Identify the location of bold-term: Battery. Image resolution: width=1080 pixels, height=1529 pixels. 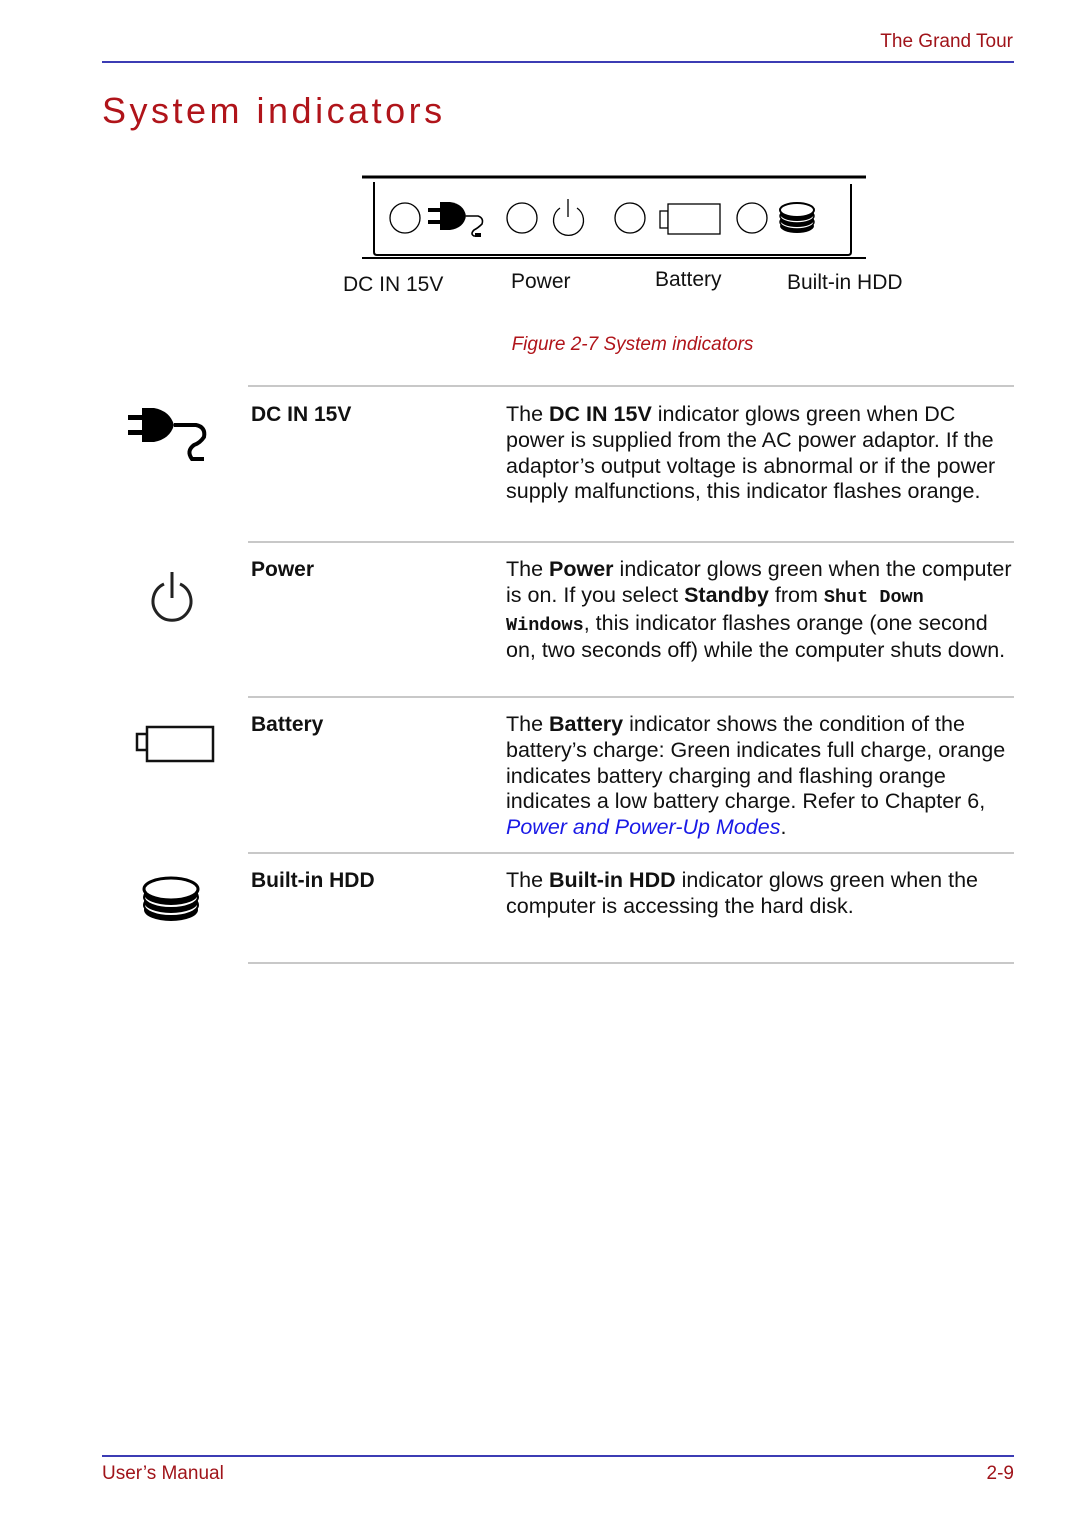
(586, 724).